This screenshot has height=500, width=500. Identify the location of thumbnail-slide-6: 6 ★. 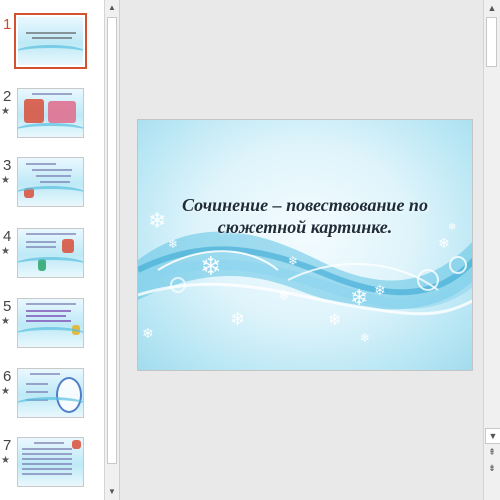
(52, 396).